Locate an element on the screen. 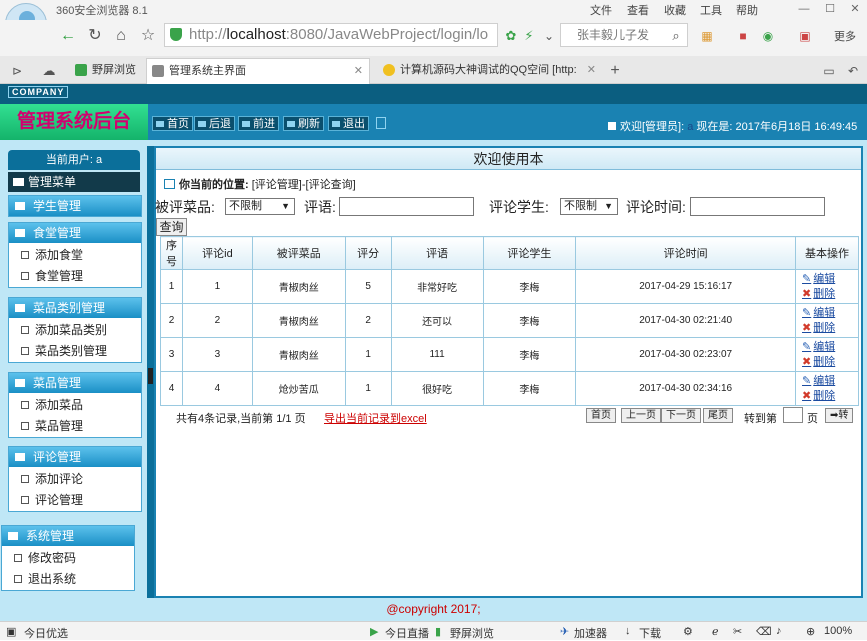 This screenshot has height=641, width=867. cell-id: 3 is located at coordinates (217, 354).